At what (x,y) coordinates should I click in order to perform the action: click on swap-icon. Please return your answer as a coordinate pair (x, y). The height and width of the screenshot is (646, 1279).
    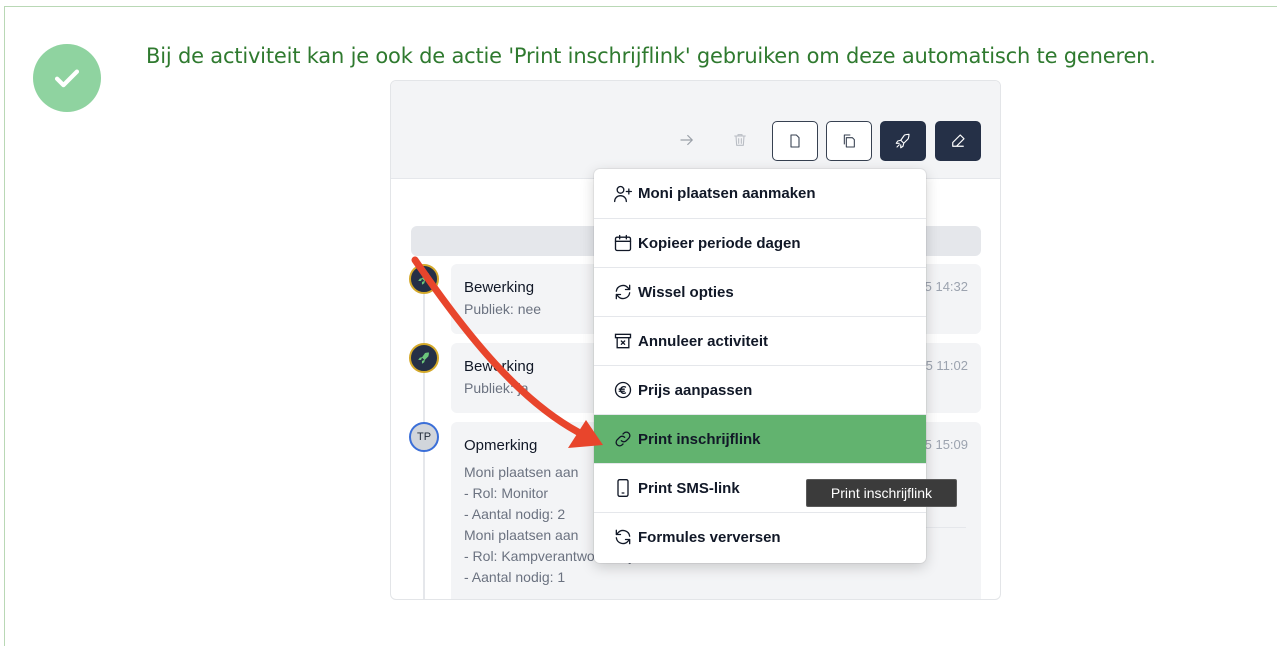
    Looking at the image, I should click on (623, 292).